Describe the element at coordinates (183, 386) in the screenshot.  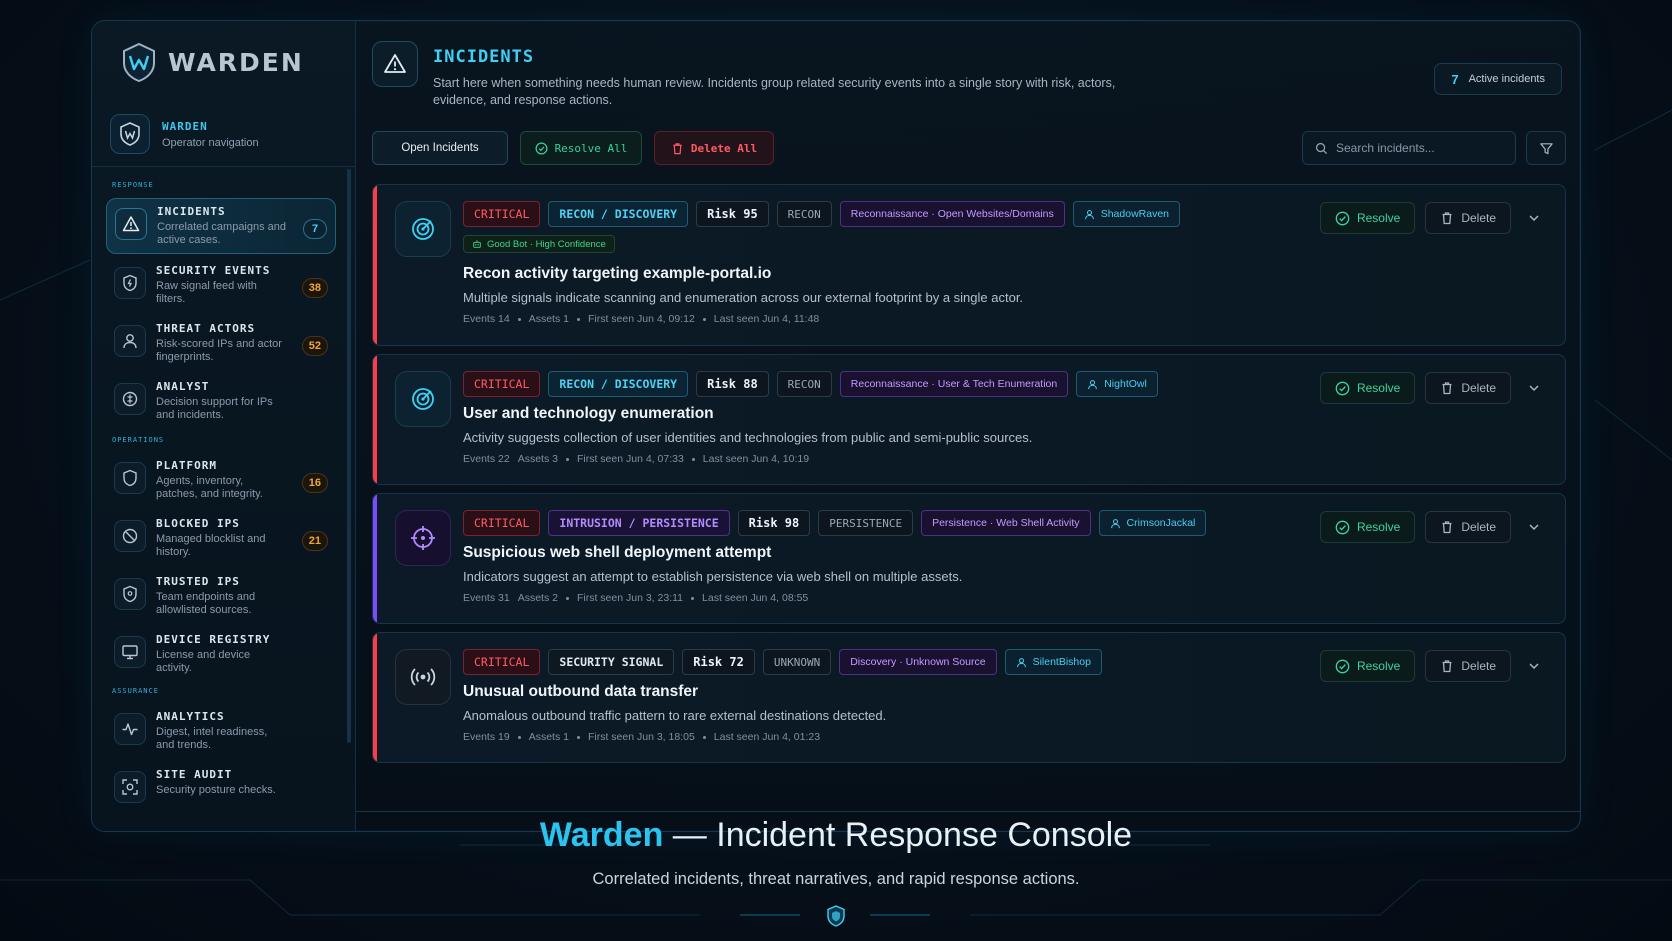
I see `sidebar-item-title: ANALYST` at that location.